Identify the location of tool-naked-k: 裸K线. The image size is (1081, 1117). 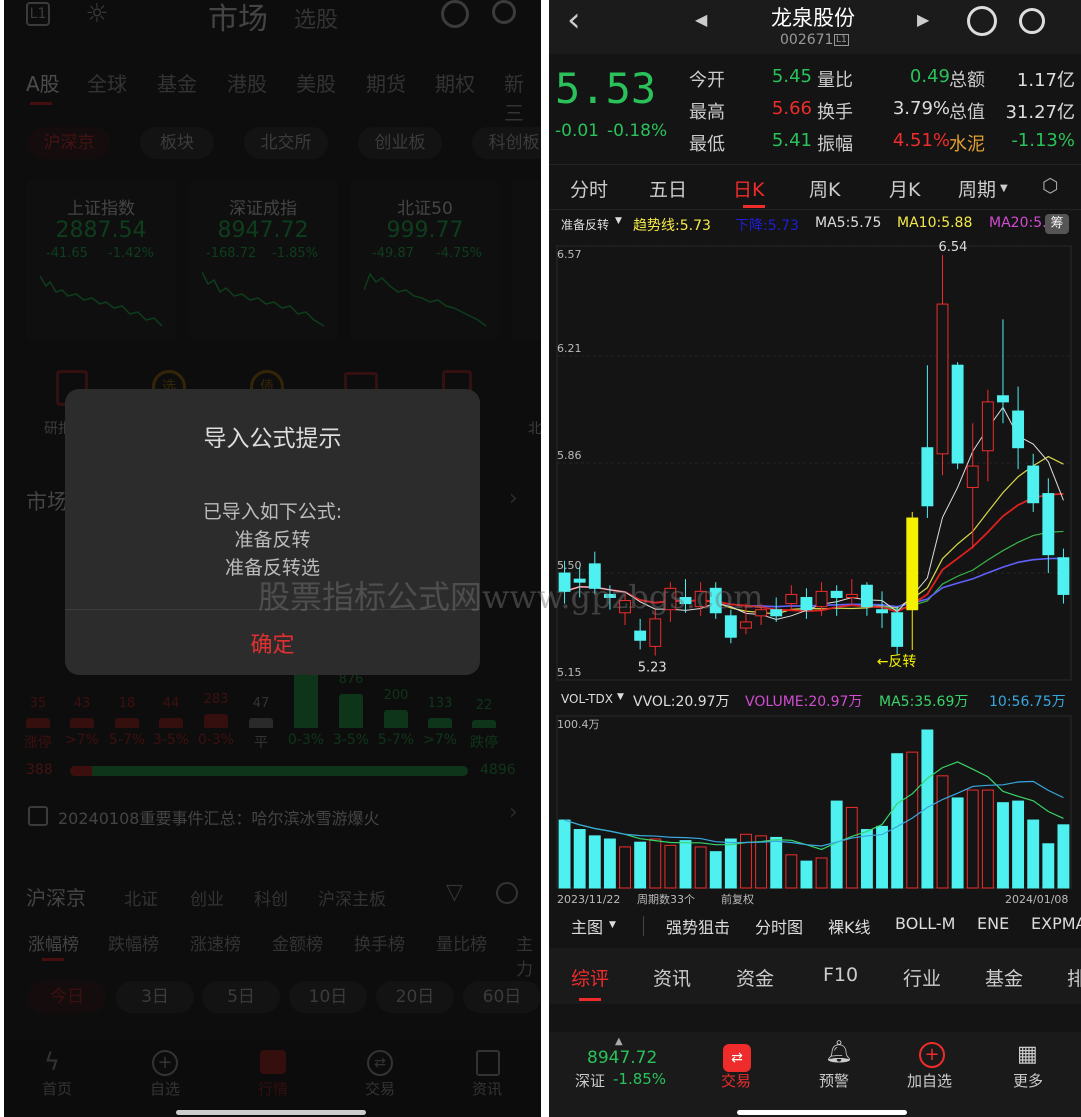
(849, 926).